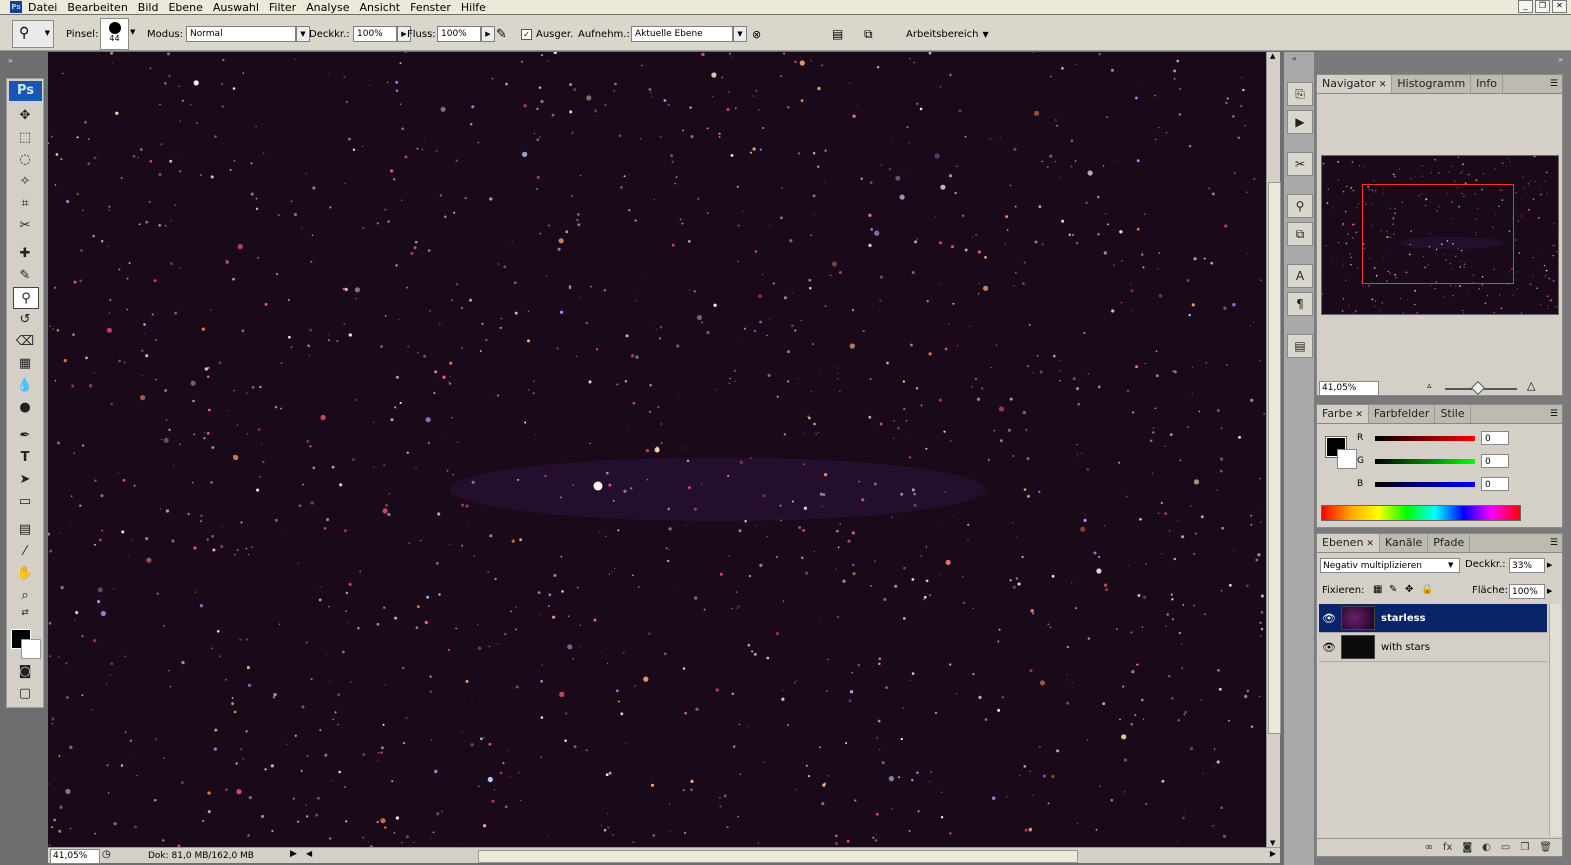 This screenshot has width=1571, height=865. Describe the element at coordinates (1495, 438) in the screenshot. I see `channel-r-input: 0` at that location.